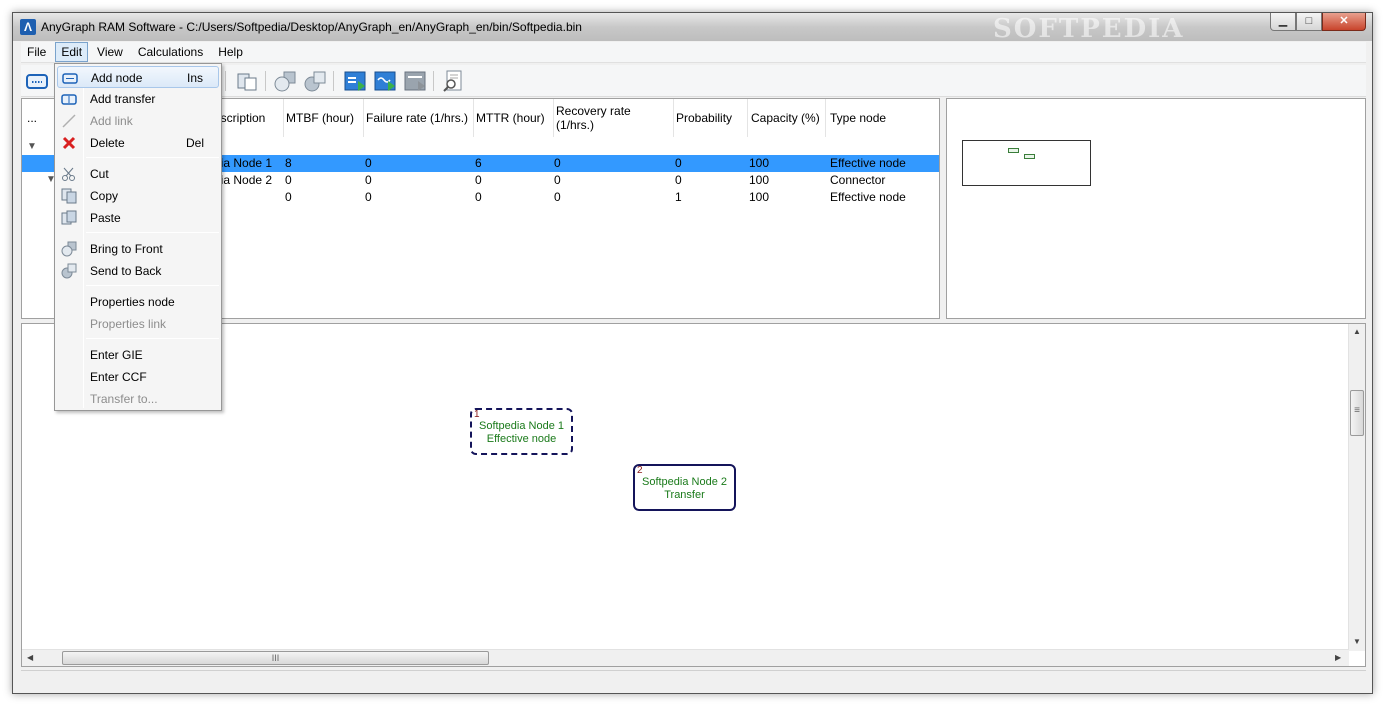 The image size is (1393, 716). What do you see at coordinates (138, 355) in the screenshot?
I see `menu-item-enter-gie: Enter GIE` at bounding box center [138, 355].